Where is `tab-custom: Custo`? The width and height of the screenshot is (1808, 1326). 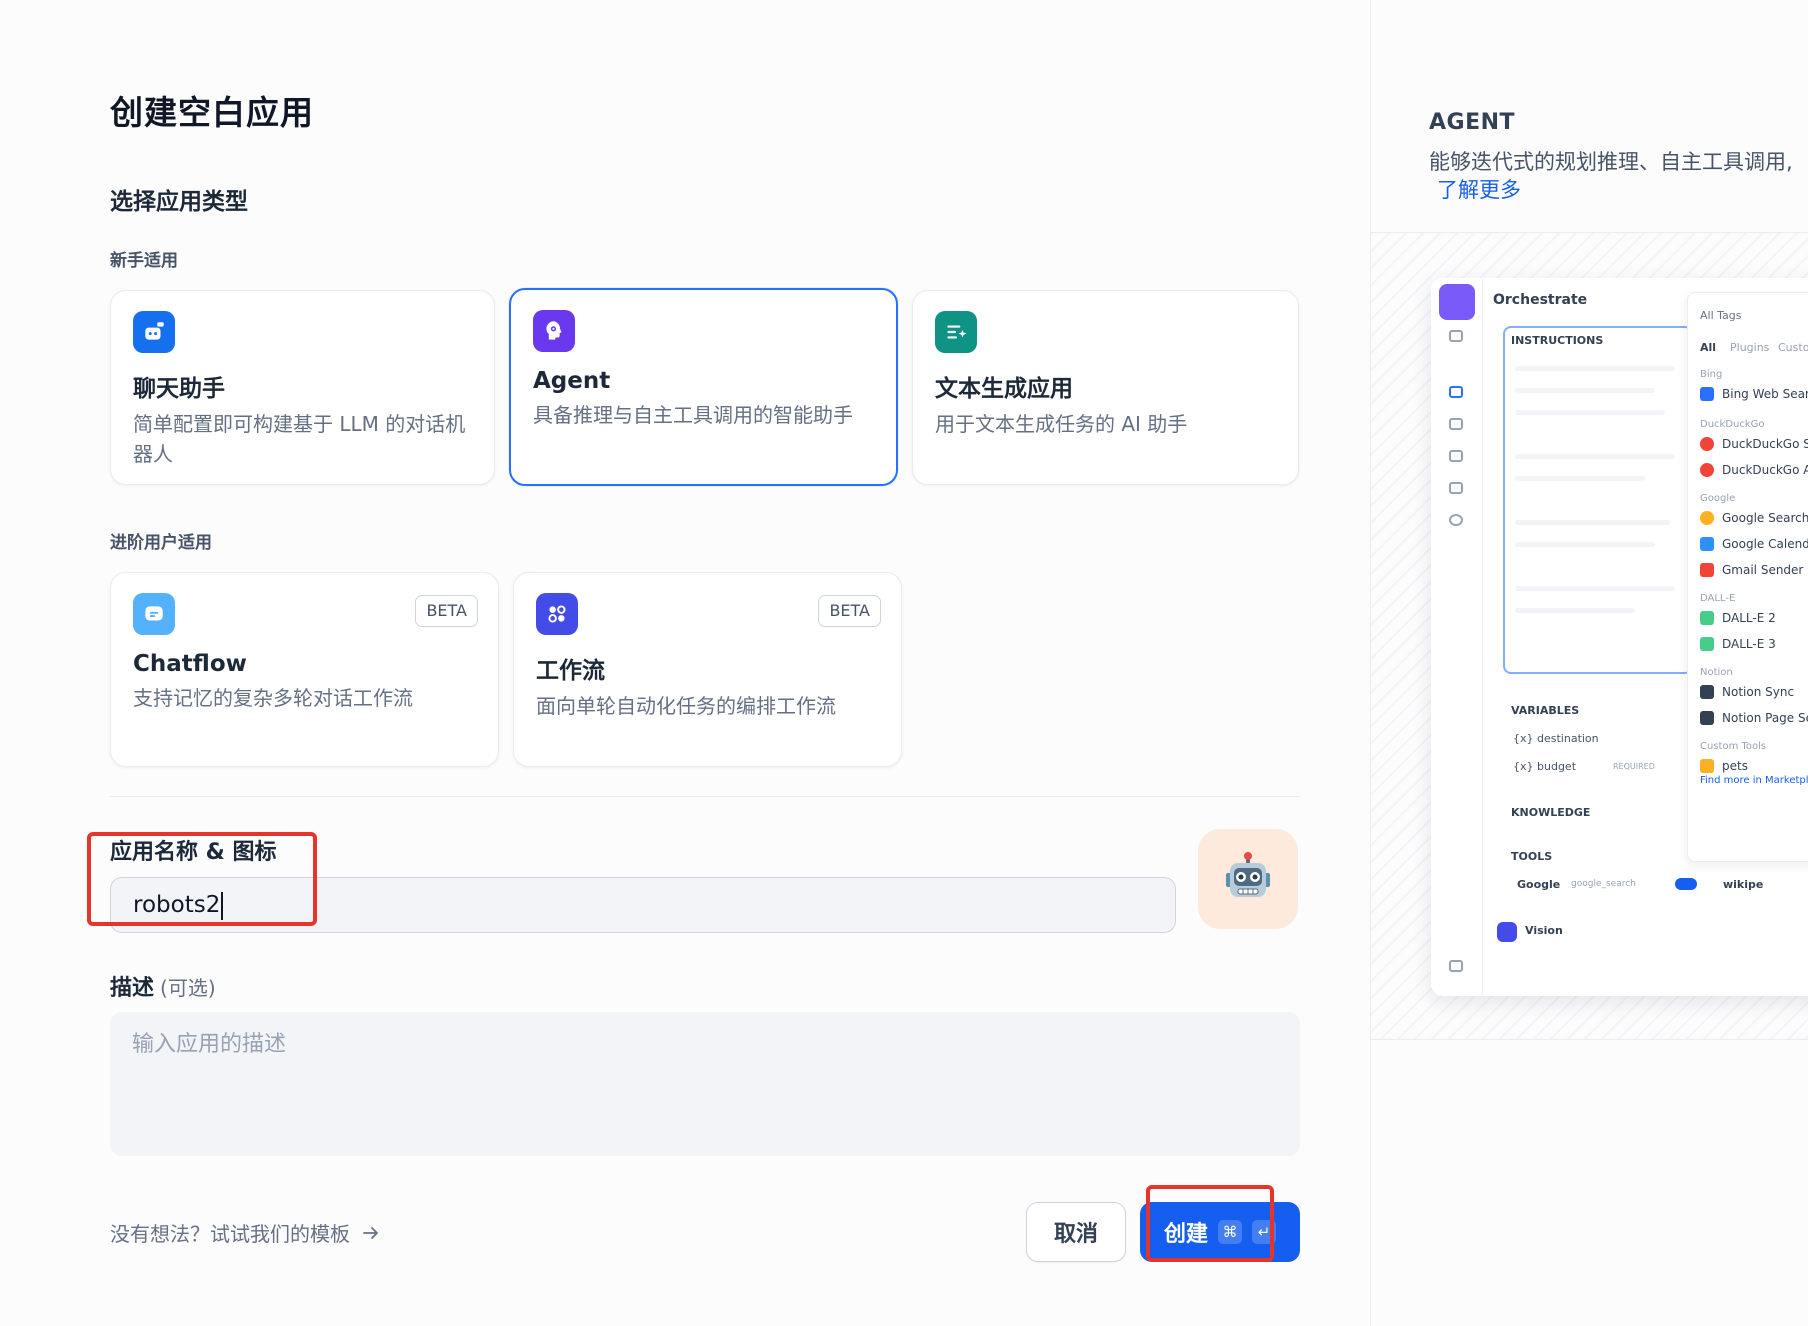 tab-custom: Custo is located at coordinates (1793, 347).